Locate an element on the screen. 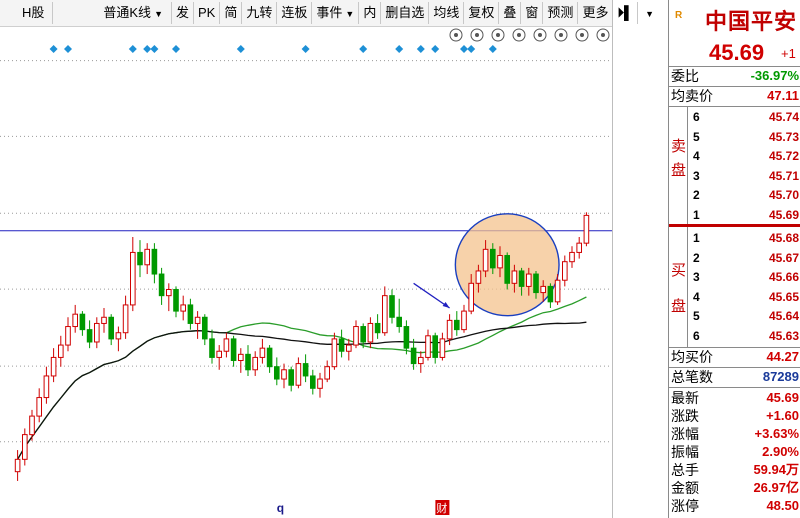  avg-sell-value: 47.11 is located at coordinates (783, 95).